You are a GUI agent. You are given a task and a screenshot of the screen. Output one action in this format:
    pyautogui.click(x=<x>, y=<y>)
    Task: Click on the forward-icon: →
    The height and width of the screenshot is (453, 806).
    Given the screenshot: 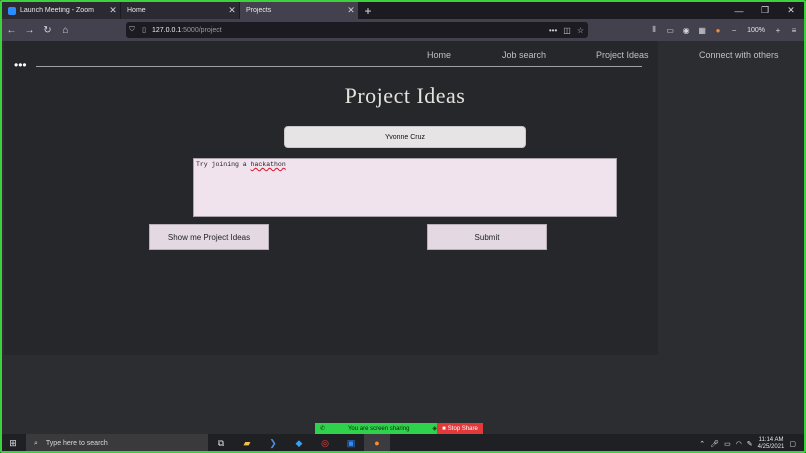 What is the action you would take?
    pyautogui.click(x=29, y=30)
    